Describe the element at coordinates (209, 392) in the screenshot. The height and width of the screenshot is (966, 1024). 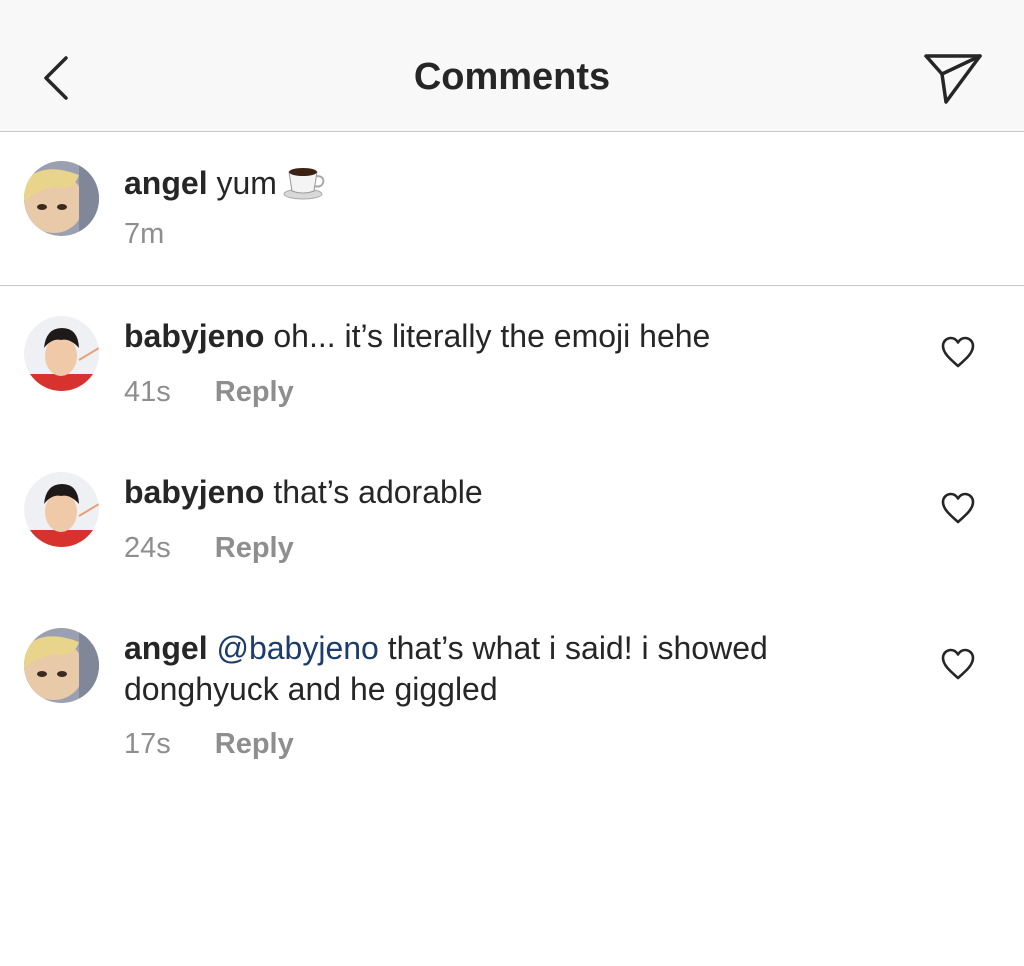
I see `comment-meta: 41s Reply` at that location.